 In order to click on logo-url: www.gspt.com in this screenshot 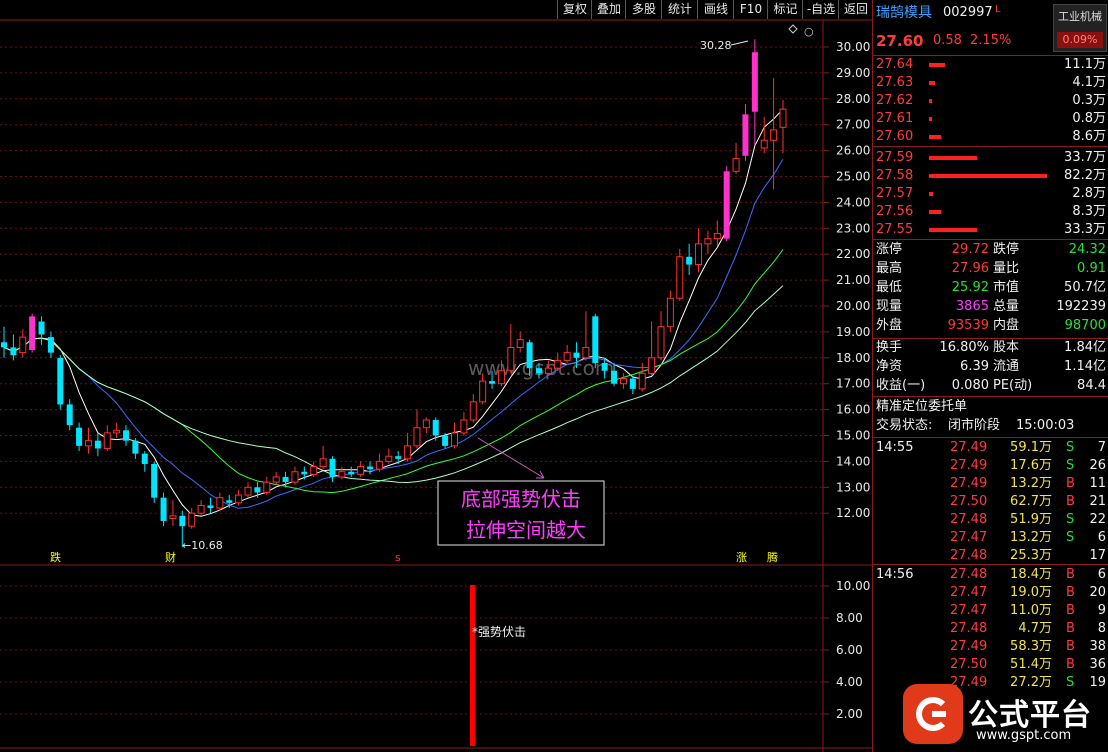, I will do `click(1024, 735)`.